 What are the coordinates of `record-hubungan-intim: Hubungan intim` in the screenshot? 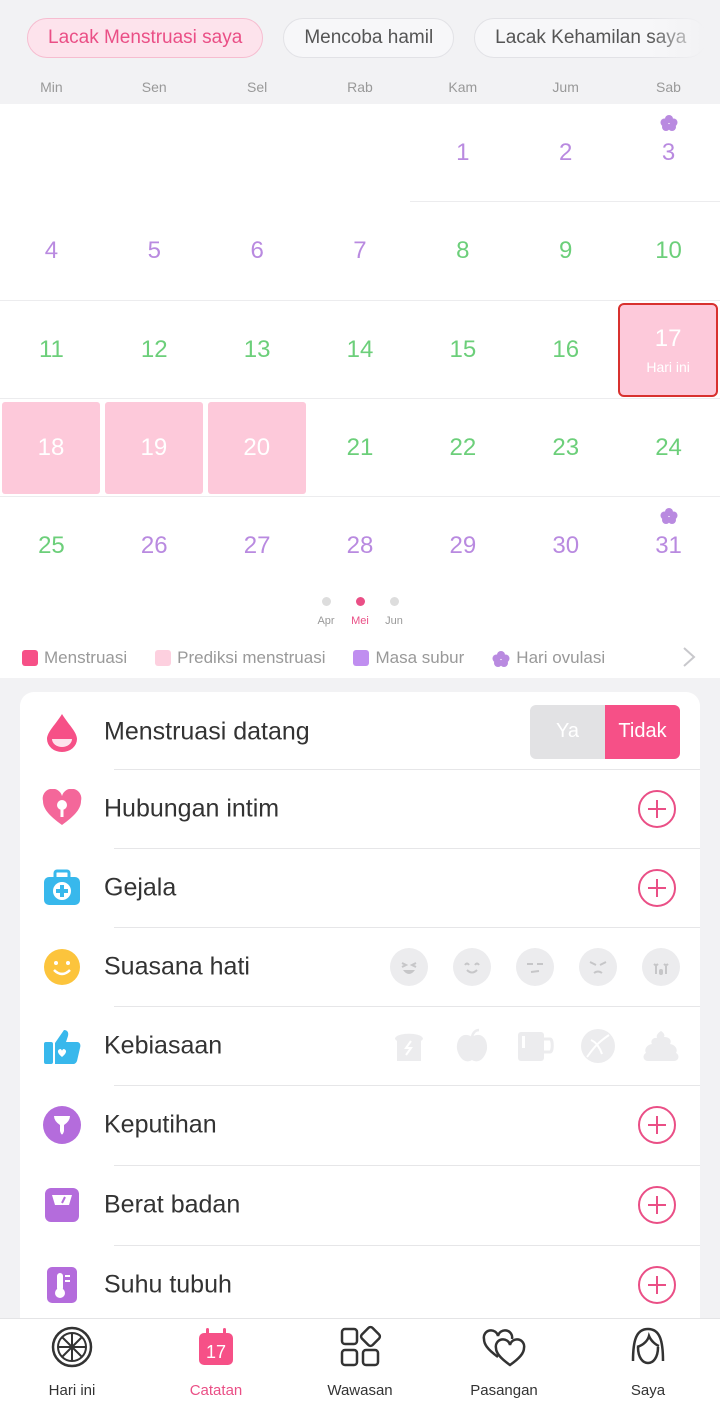 It's located at (360, 808).